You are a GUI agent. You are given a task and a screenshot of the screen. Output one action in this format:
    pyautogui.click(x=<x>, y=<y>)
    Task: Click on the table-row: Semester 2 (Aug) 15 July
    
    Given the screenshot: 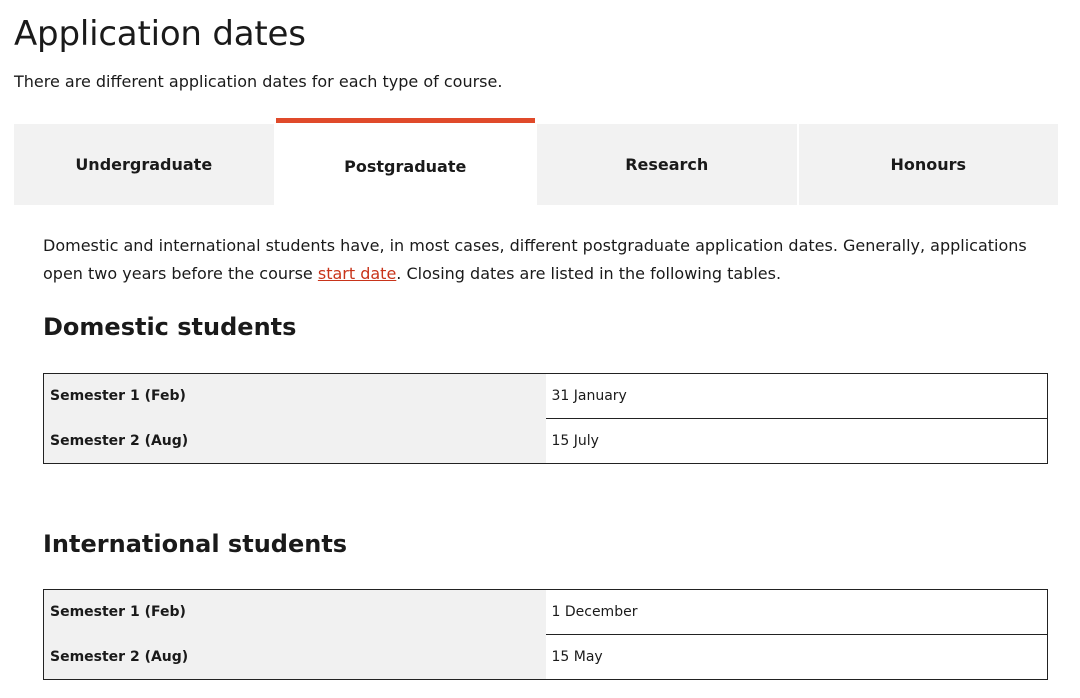 What is the action you would take?
    pyautogui.click(x=545, y=441)
    